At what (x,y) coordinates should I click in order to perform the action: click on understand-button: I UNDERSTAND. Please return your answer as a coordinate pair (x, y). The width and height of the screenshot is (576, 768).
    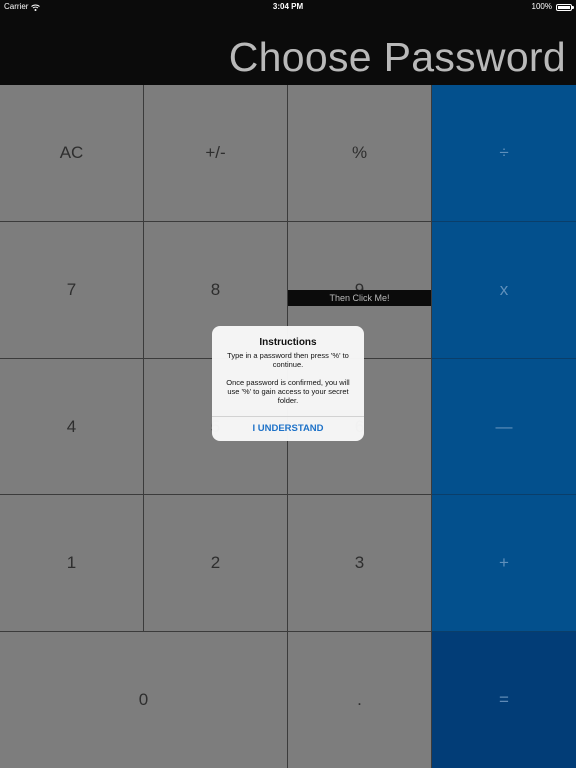
    Looking at the image, I should click on (288, 428).